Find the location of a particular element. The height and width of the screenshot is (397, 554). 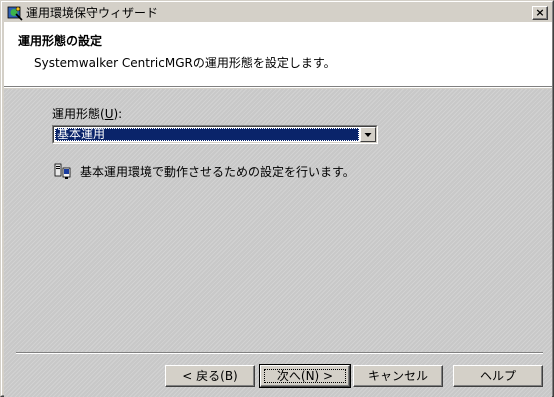

window-title: 運用環境保守ウィザード is located at coordinates (92, 13).